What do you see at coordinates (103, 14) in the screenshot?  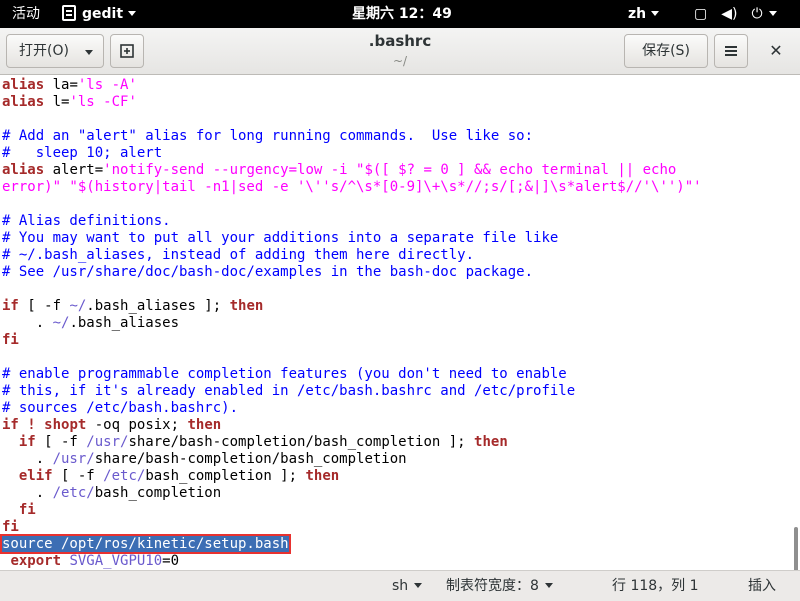 I see `app-name: gedit` at bounding box center [103, 14].